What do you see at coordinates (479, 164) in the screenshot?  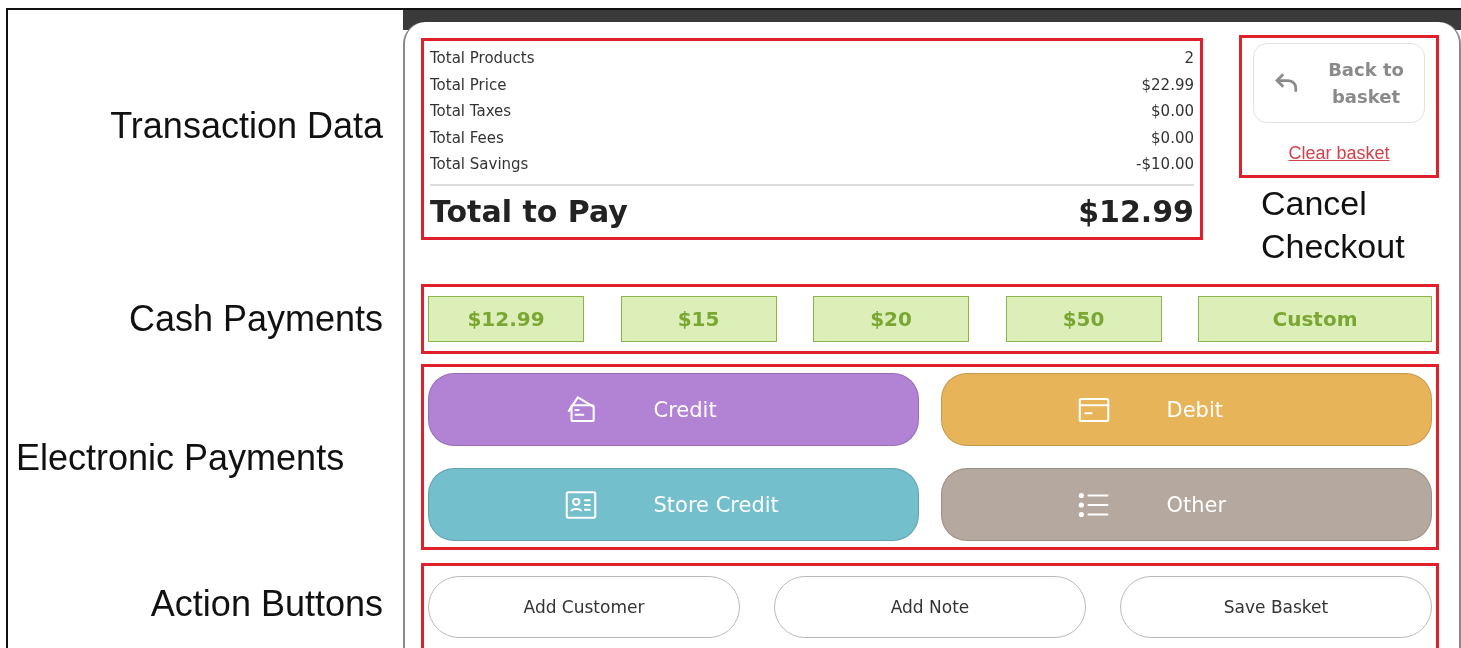 I see `summary-label: Total Savings` at bounding box center [479, 164].